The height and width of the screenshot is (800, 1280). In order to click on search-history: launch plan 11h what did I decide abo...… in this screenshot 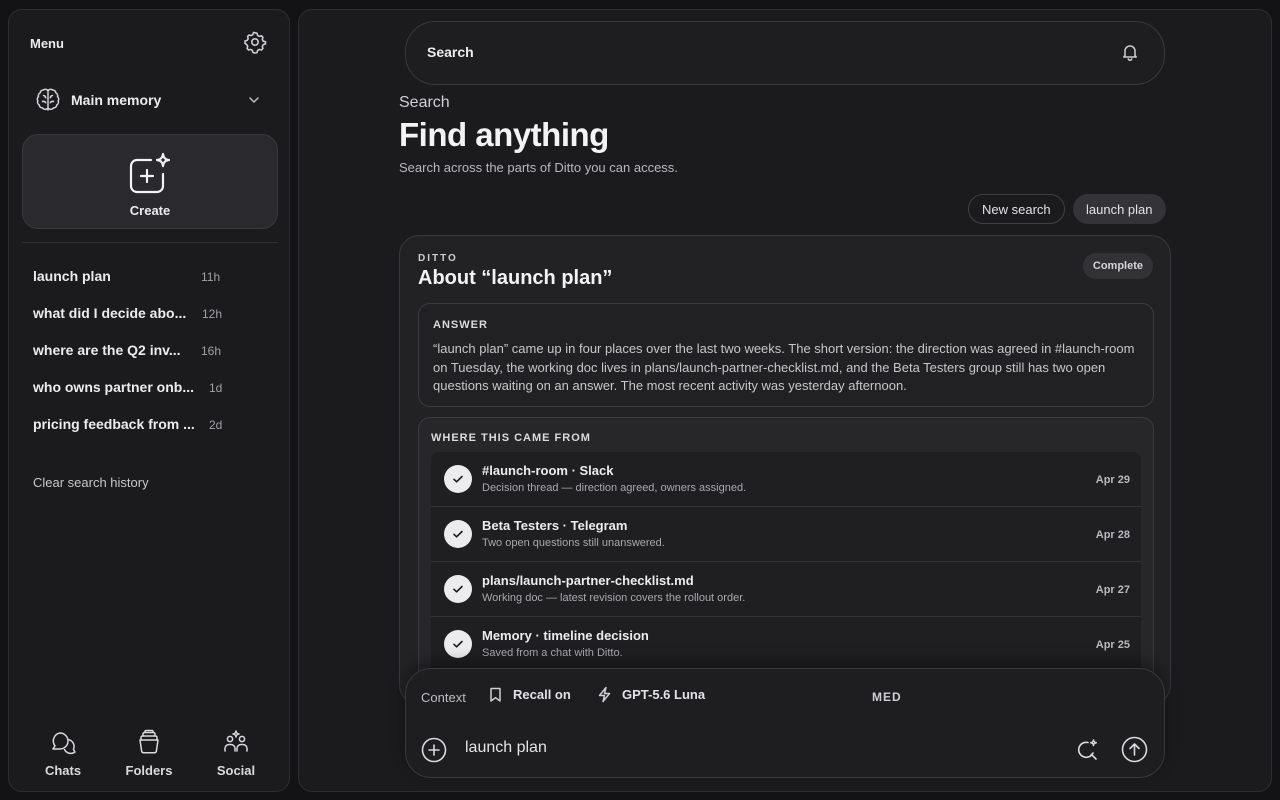, I will do `click(133, 357)`.